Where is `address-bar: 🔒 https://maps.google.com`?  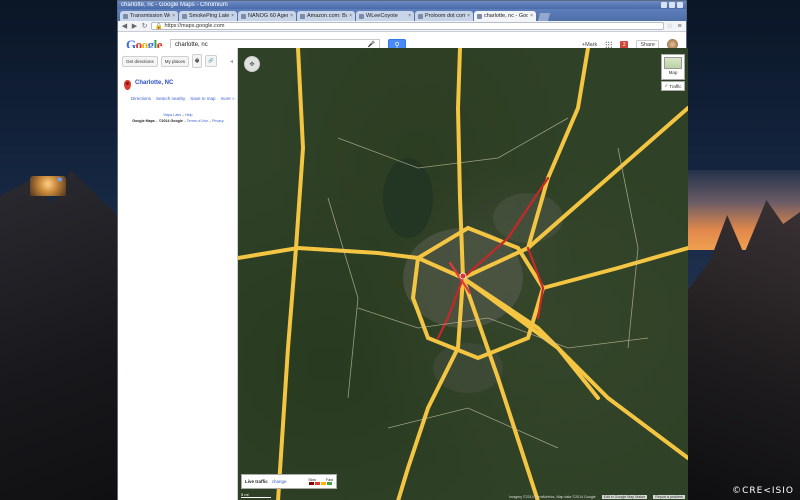 address-bar: 🔒 https://maps.google.com is located at coordinates (407, 26).